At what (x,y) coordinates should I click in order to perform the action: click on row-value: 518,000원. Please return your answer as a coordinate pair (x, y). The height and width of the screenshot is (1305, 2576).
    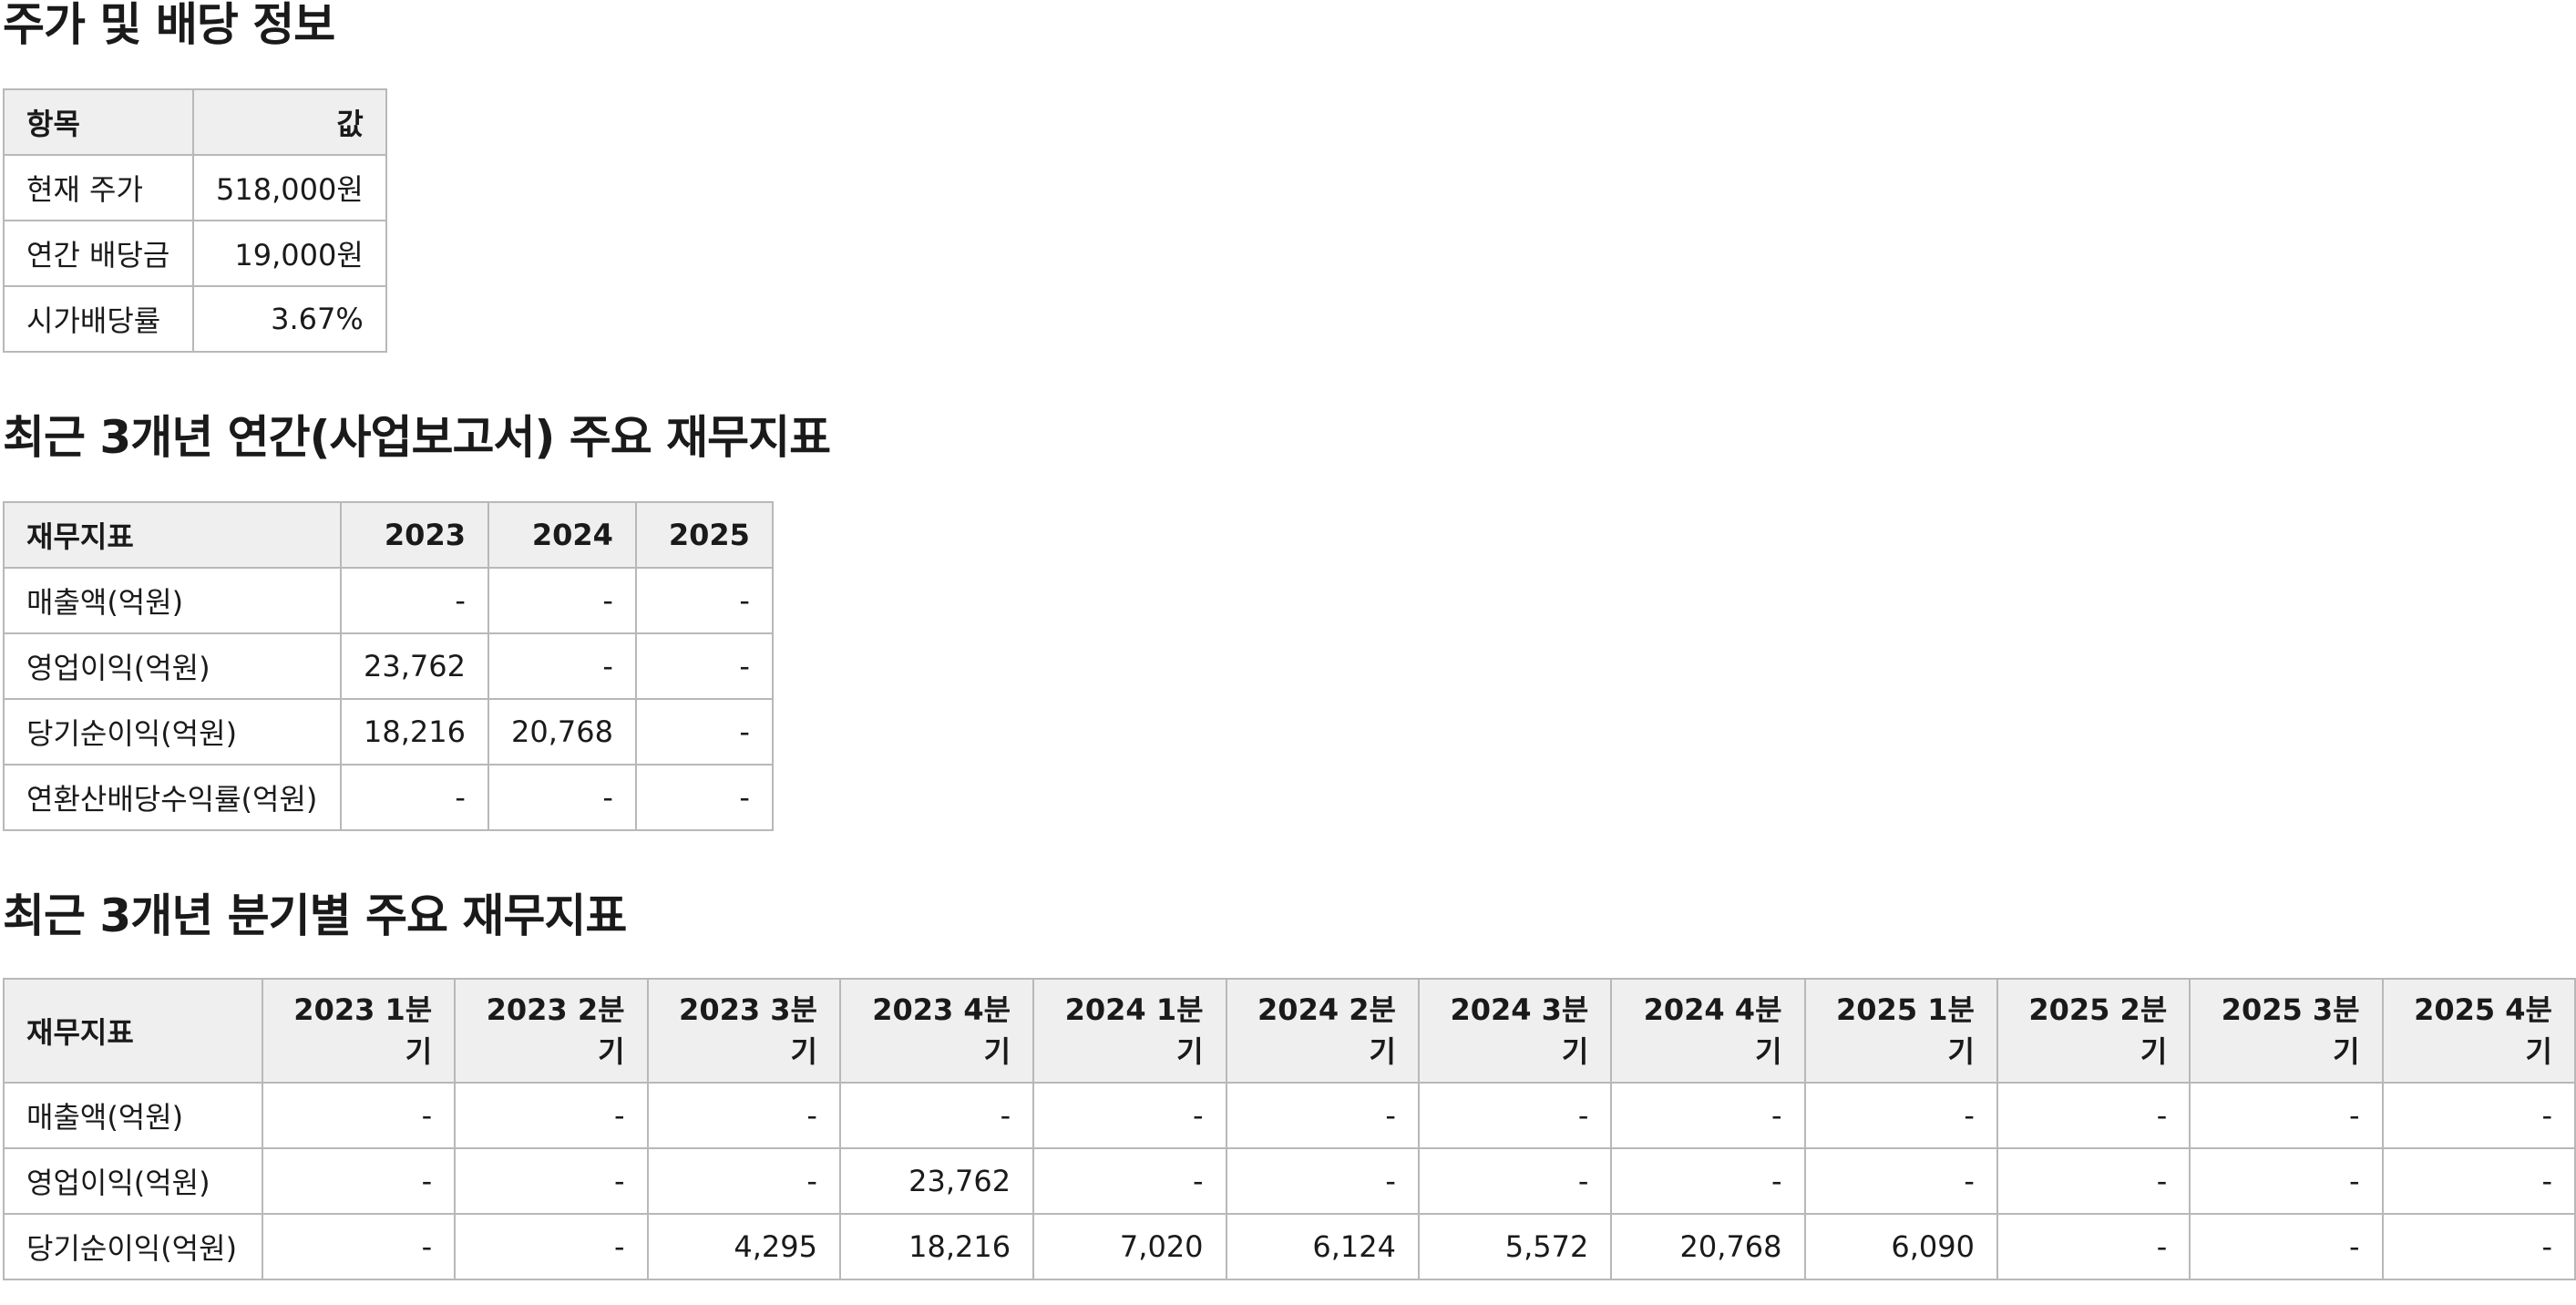
    Looking at the image, I should click on (289, 188).